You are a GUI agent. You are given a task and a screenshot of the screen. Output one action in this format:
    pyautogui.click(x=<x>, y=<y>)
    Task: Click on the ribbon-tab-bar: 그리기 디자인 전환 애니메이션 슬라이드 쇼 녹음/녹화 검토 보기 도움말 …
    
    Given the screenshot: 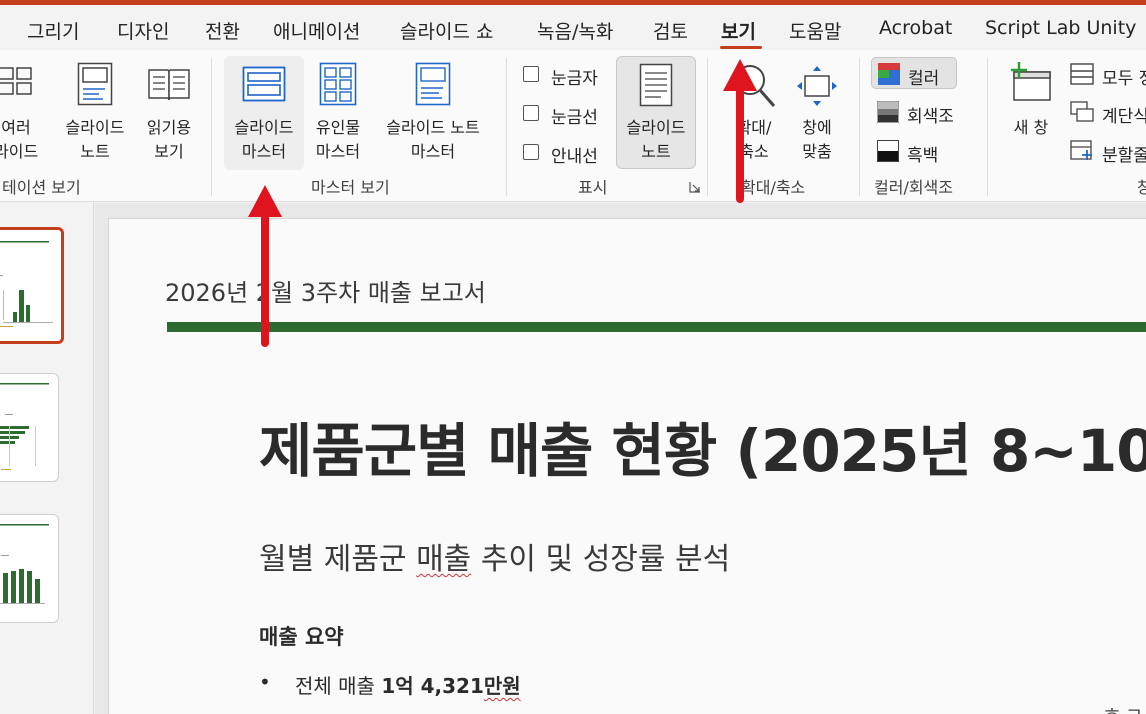 What is the action you would take?
    pyautogui.click(x=573, y=27)
    